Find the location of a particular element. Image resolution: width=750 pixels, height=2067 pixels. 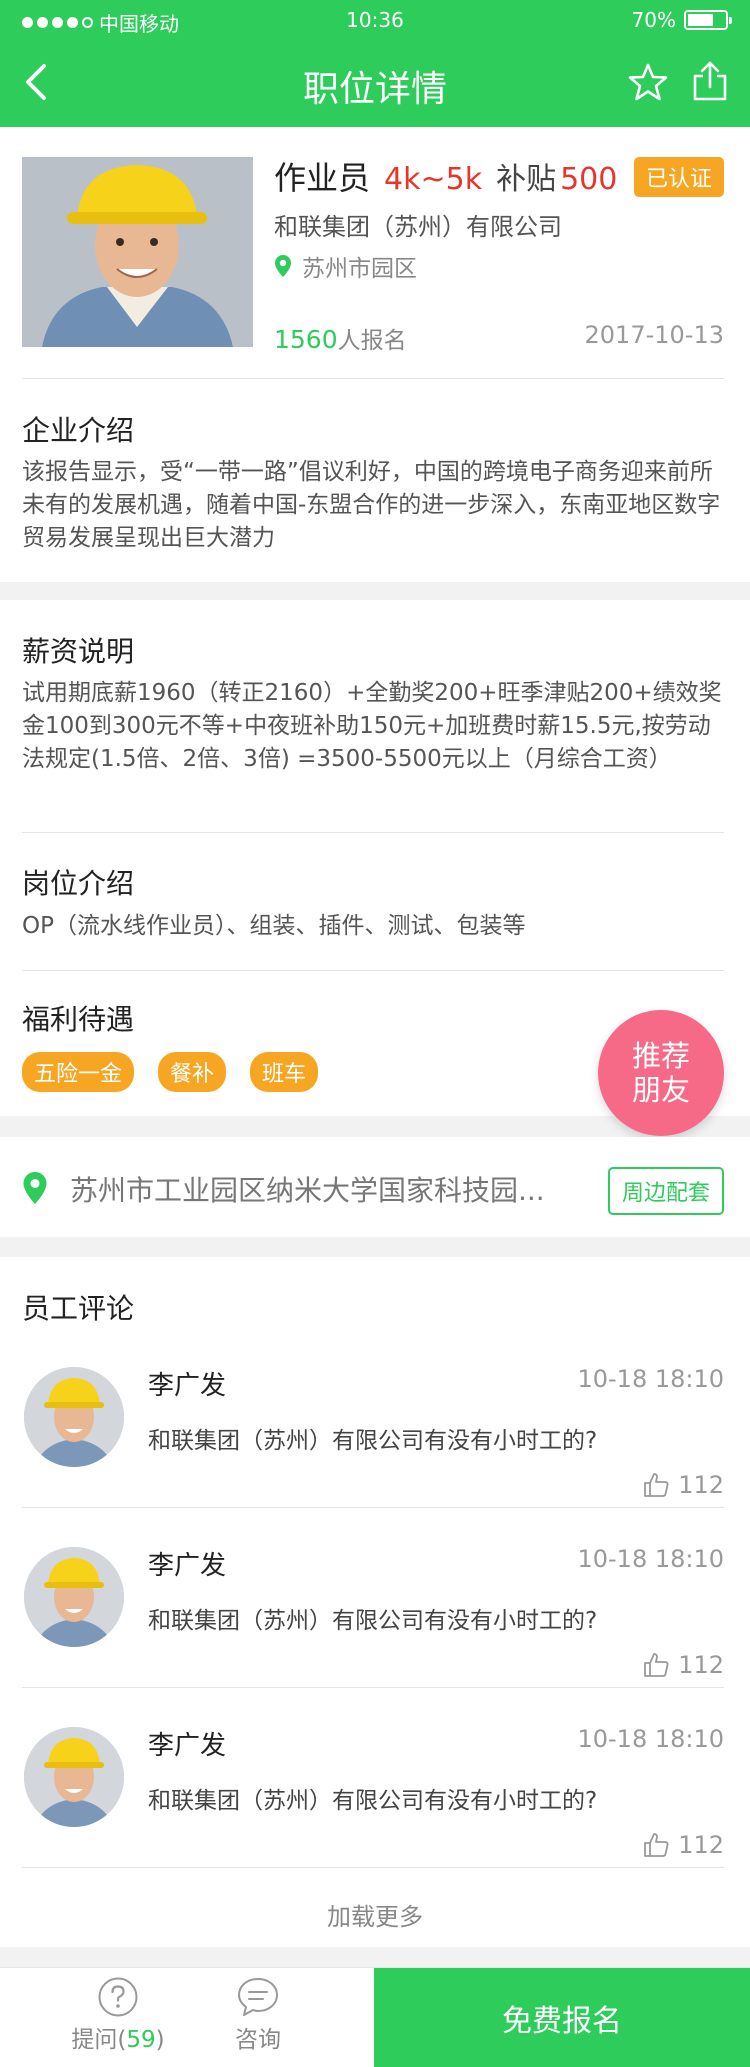

salary-title: 薪资说明 is located at coordinates (78, 651).